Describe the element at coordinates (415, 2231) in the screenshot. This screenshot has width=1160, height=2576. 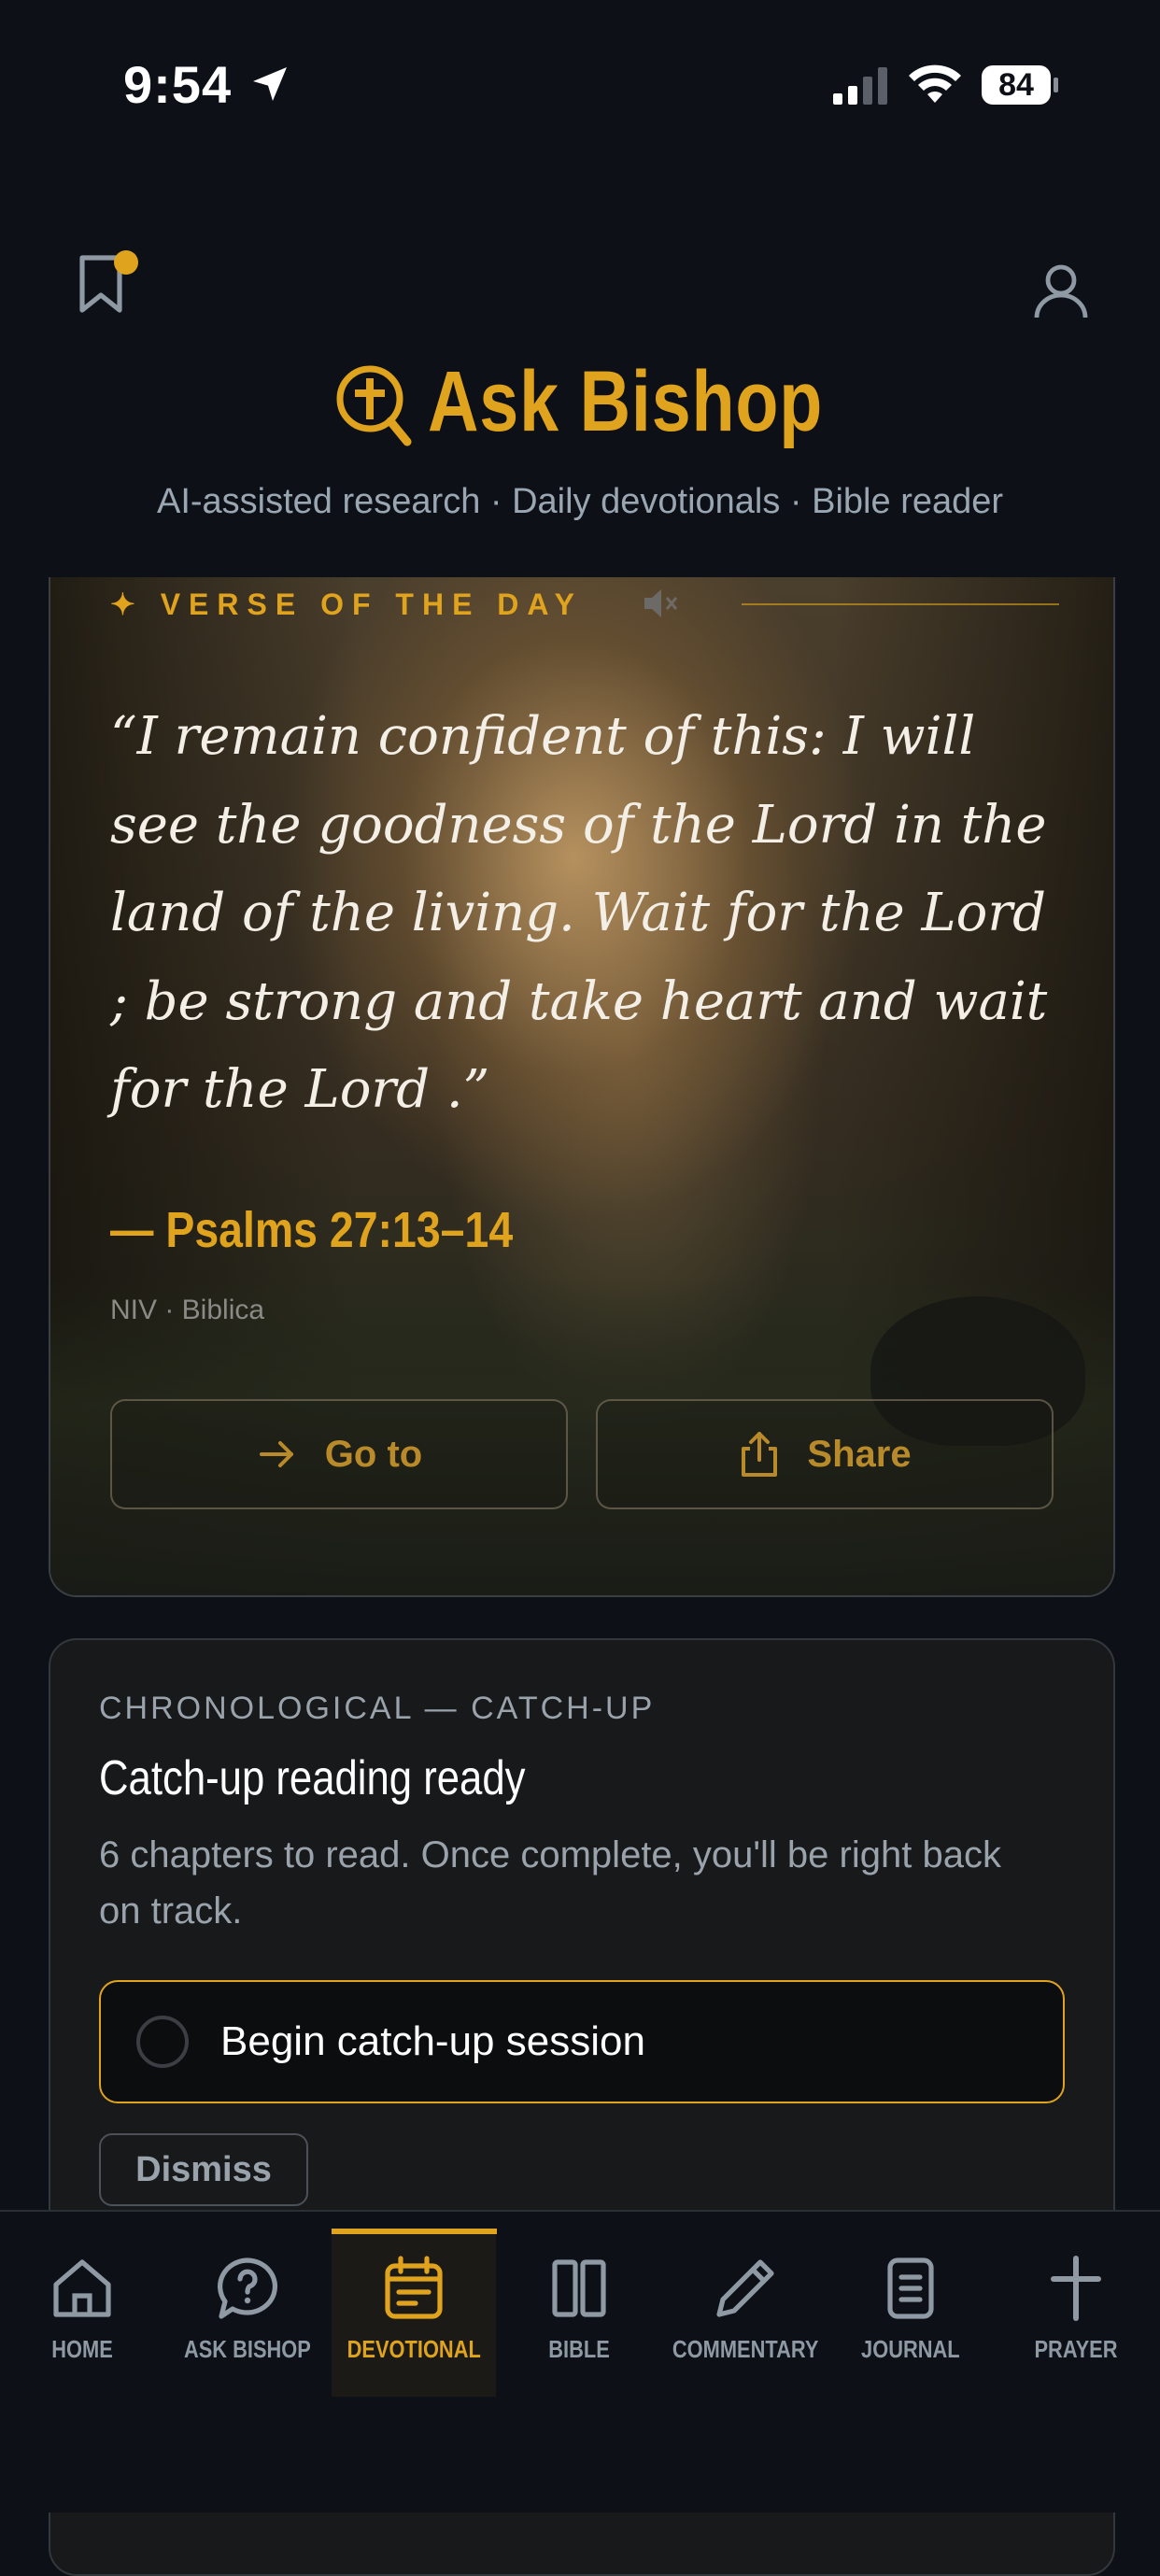
I see `active-tab-indicator` at that location.